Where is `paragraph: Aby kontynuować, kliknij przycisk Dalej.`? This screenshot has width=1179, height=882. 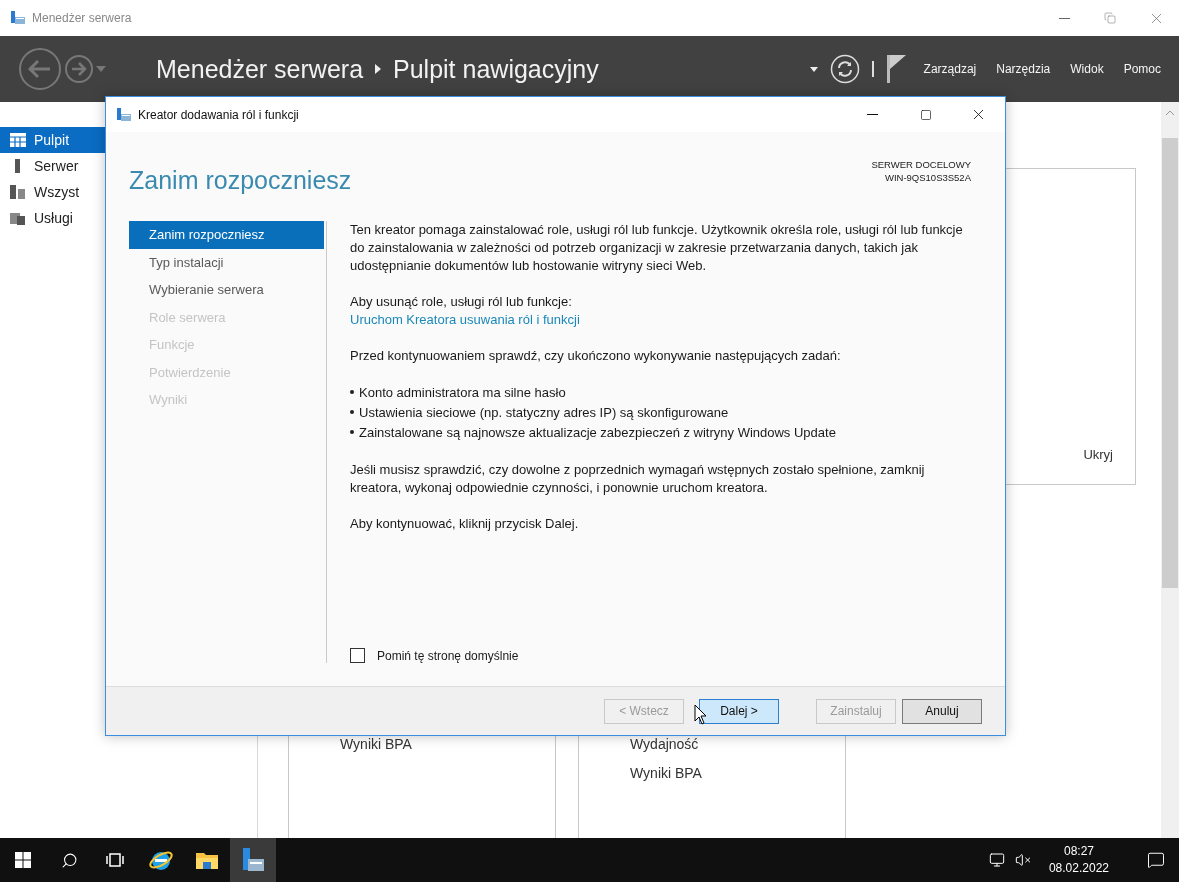 paragraph: Aby kontynuować, kliknij przycisk Dalej. is located at coordinates (465, 524).